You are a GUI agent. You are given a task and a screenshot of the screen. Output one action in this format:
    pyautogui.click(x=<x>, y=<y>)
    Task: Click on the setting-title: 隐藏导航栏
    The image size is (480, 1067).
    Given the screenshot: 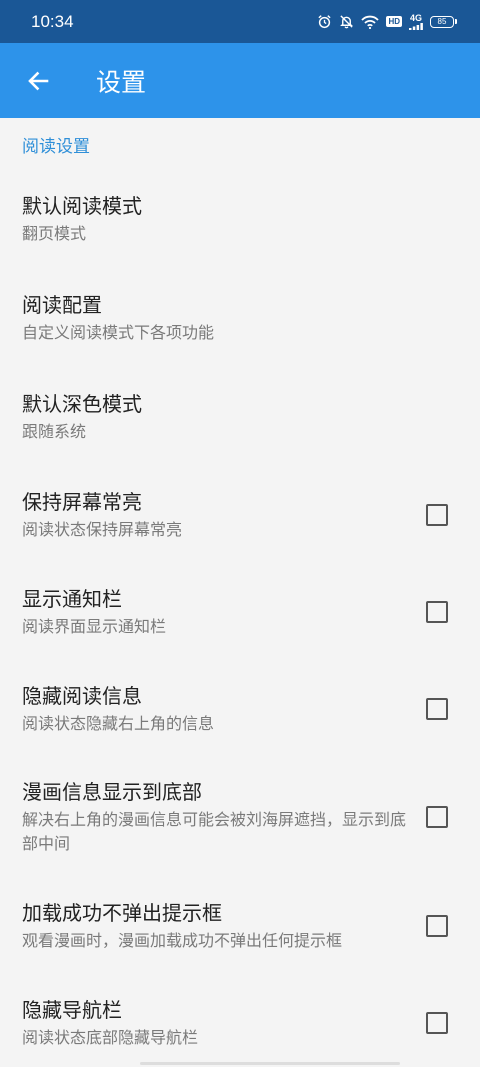 What is the action you would take?
    pyautogui.click(x=72, y=1010)
    